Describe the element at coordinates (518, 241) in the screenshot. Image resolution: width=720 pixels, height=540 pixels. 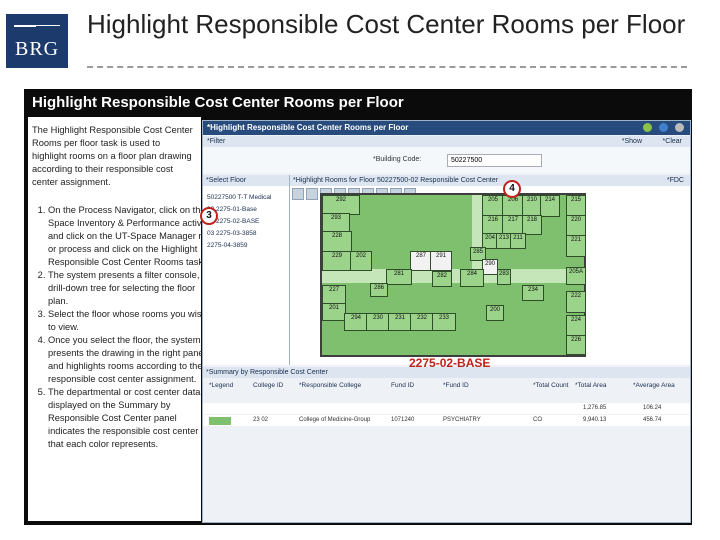
I see `room: 211` at that location.